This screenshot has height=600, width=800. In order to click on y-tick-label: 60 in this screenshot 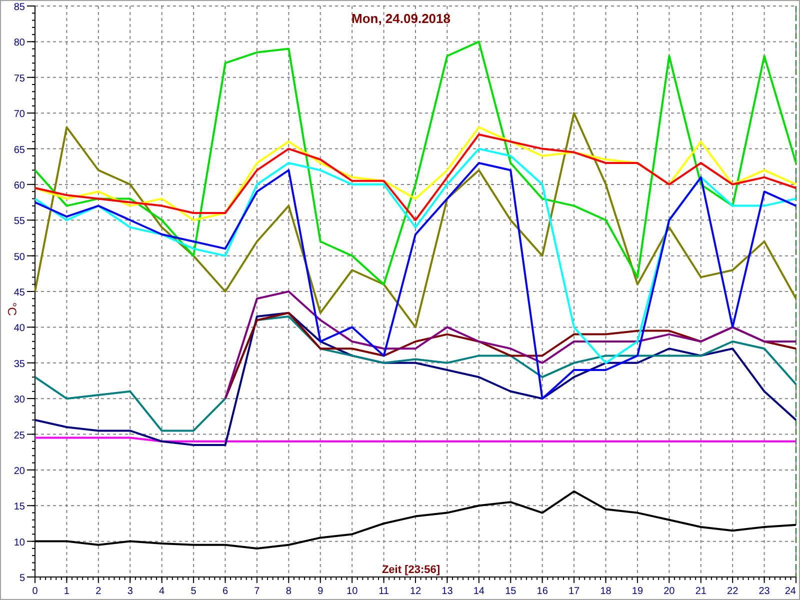, I will do `click(19, 186)`.